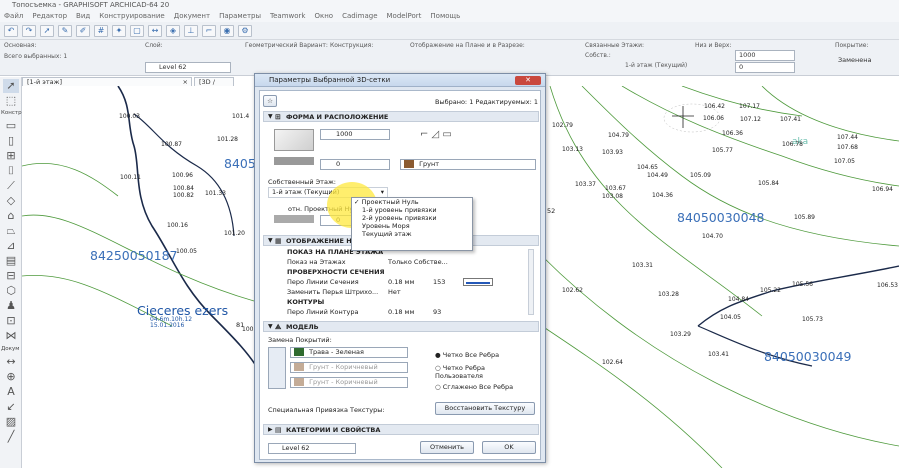 This screenshot has width=899, height=468. I want to click on menu-item-document: Документ, so click(192, 16).